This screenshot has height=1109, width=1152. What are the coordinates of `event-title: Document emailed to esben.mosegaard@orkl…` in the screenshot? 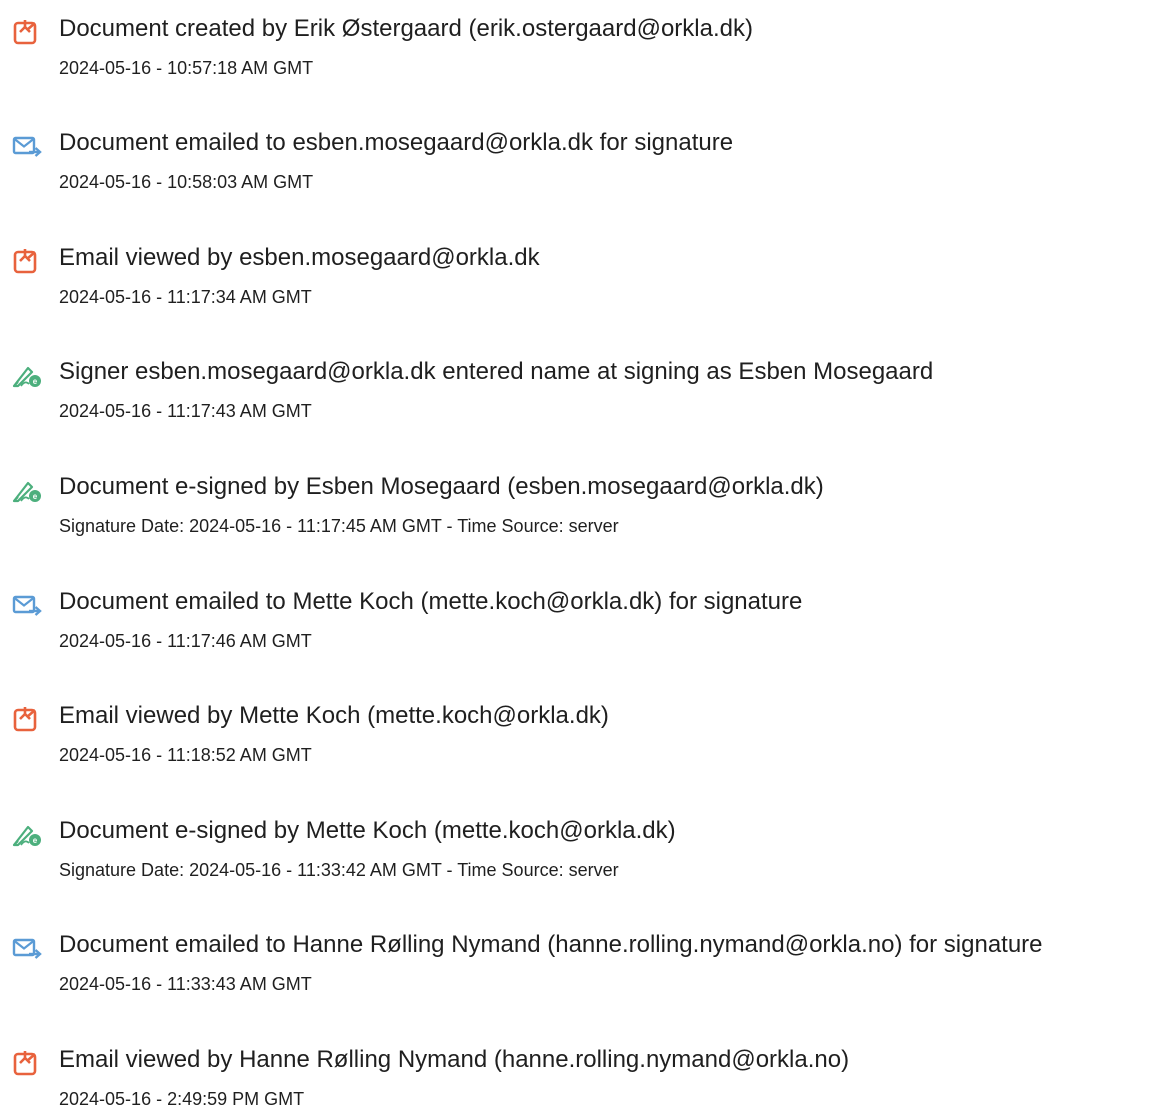 It's located at (396, 142).